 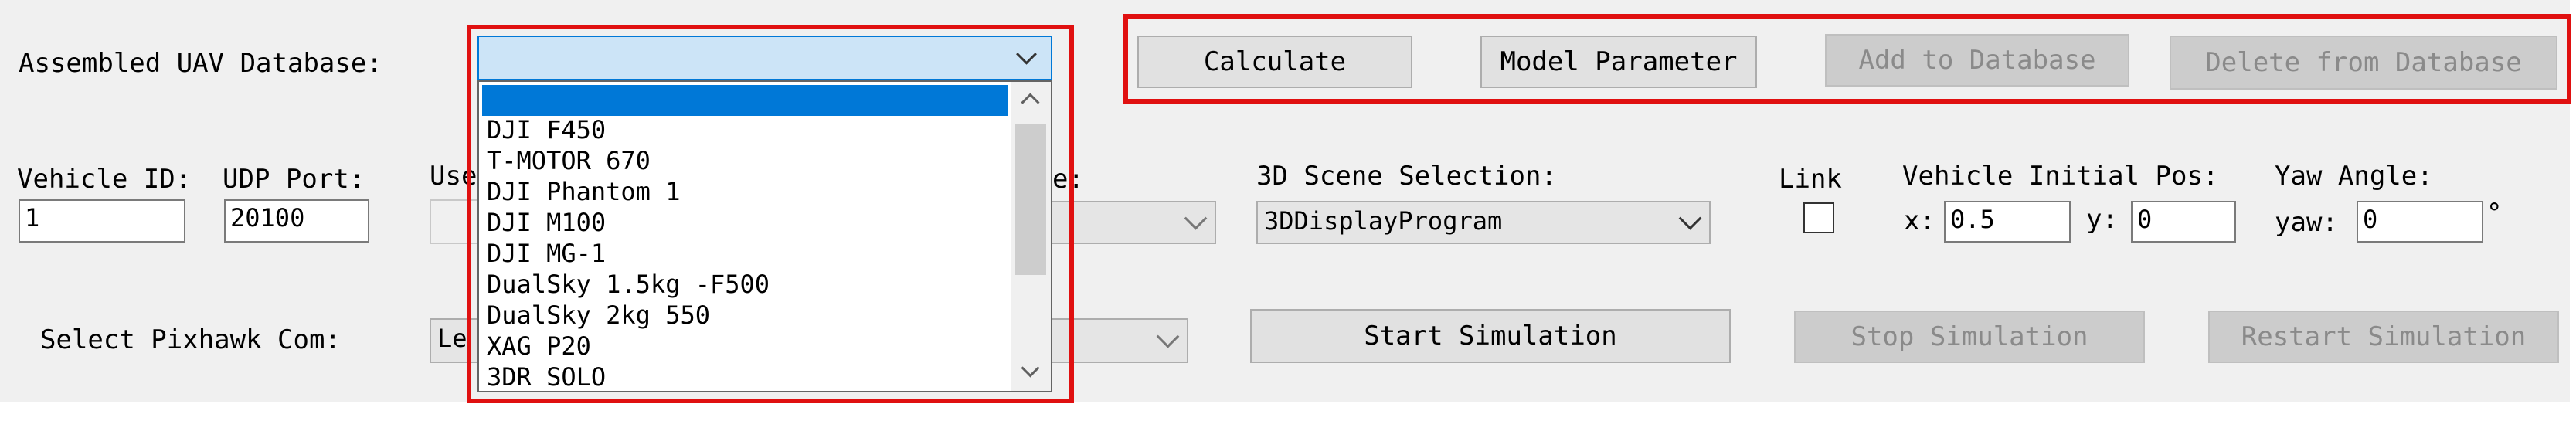 I want to click on yaw-angle-label: Yaw Angle:, so click(x=2354, y=176).